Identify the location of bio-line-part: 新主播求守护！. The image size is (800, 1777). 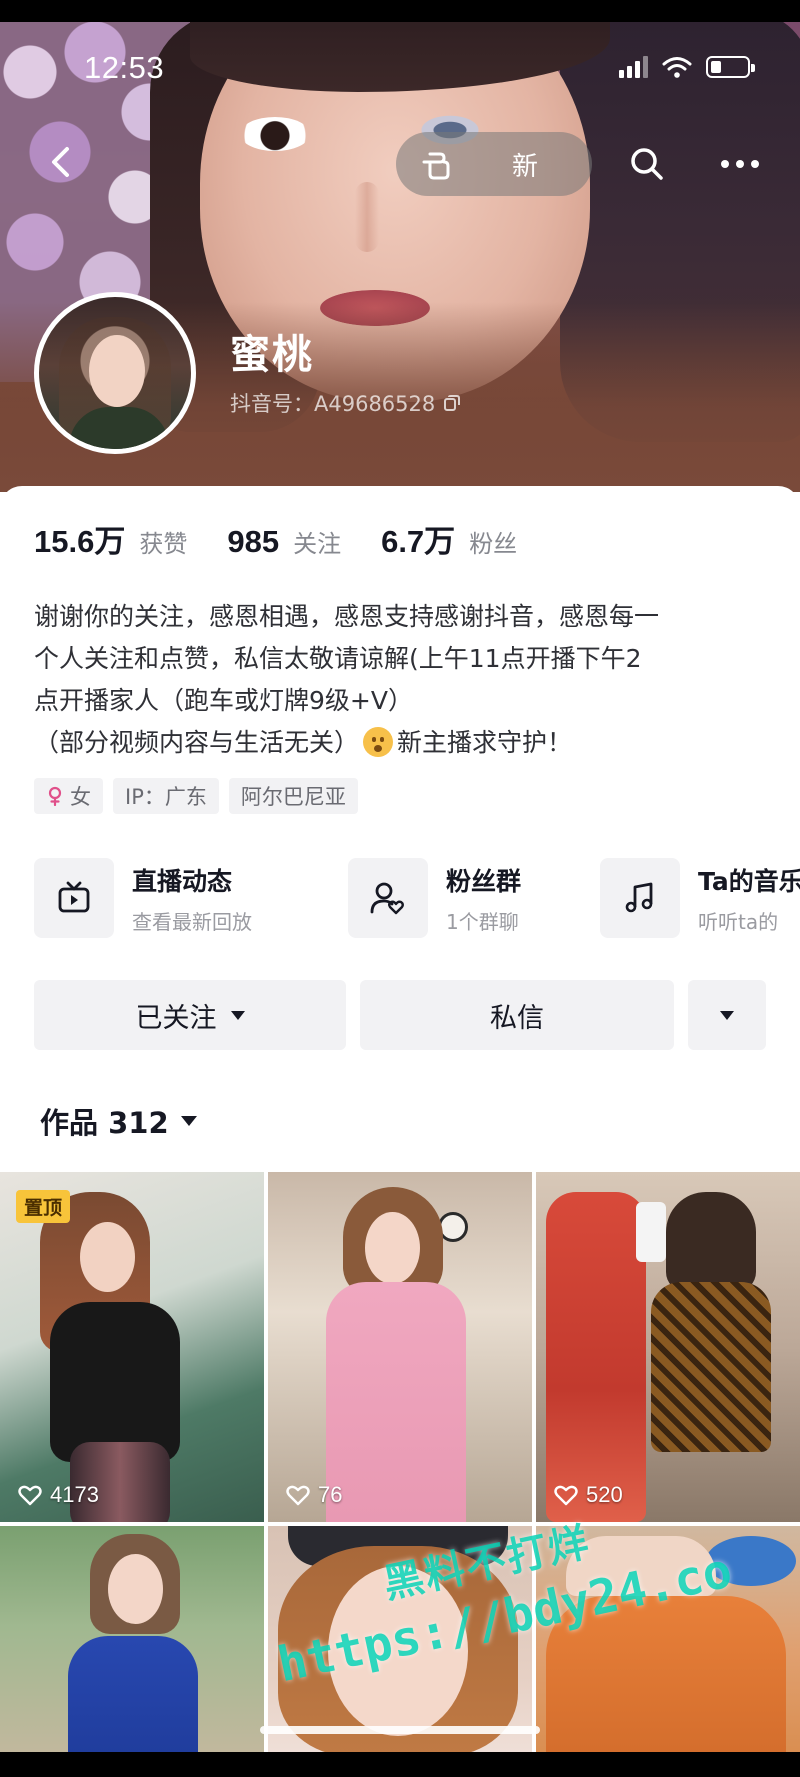
(485, 742).